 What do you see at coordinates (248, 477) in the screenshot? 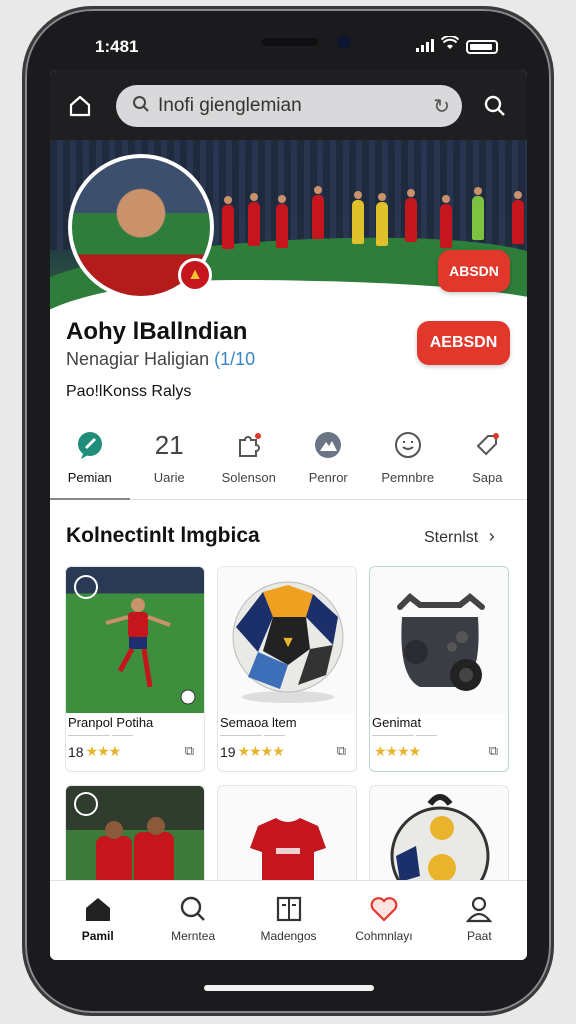
I see `tab-label: Solenson` at bounding box center [248, 477].